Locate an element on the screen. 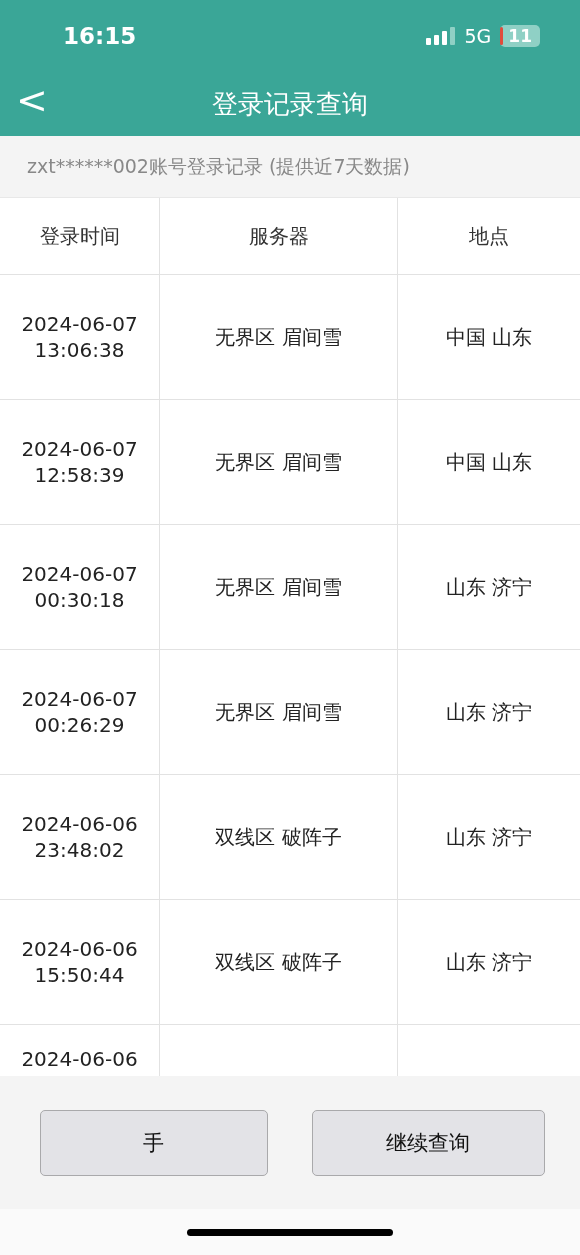 Image resolution: width=580 pixels, height=1255 pixels. network-label: 5G is located at coordinates (478, 36).